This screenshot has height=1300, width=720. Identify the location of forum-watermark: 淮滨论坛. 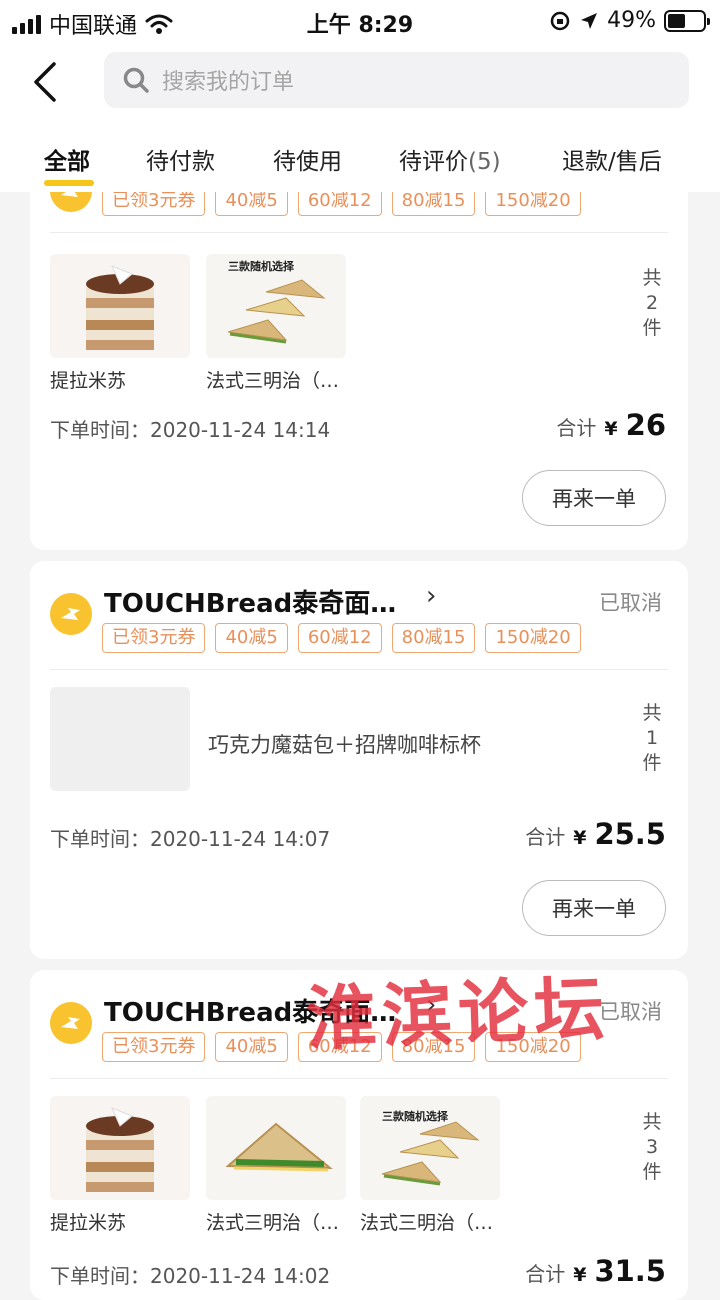
(458, 1013).